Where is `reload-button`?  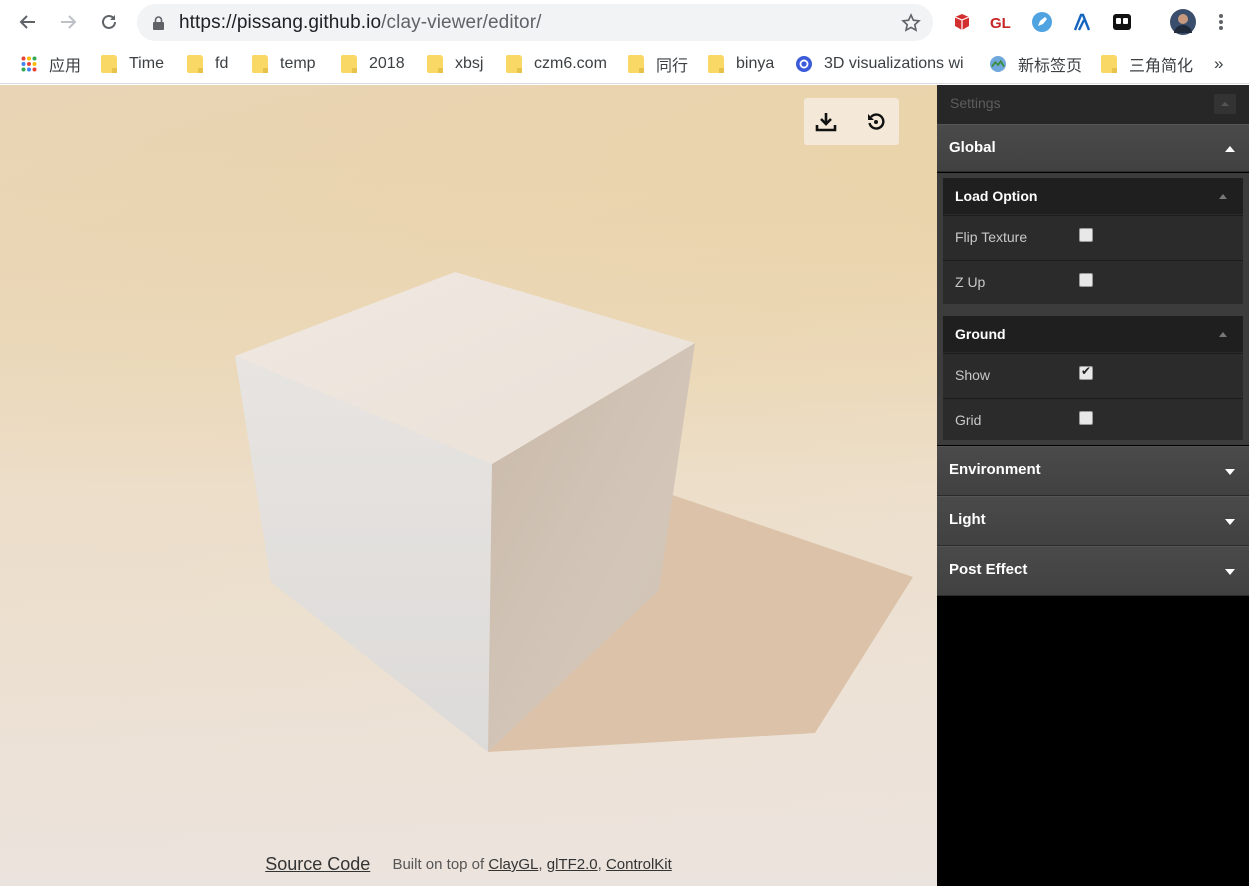 reload-button is located at coordinates (109, 22).